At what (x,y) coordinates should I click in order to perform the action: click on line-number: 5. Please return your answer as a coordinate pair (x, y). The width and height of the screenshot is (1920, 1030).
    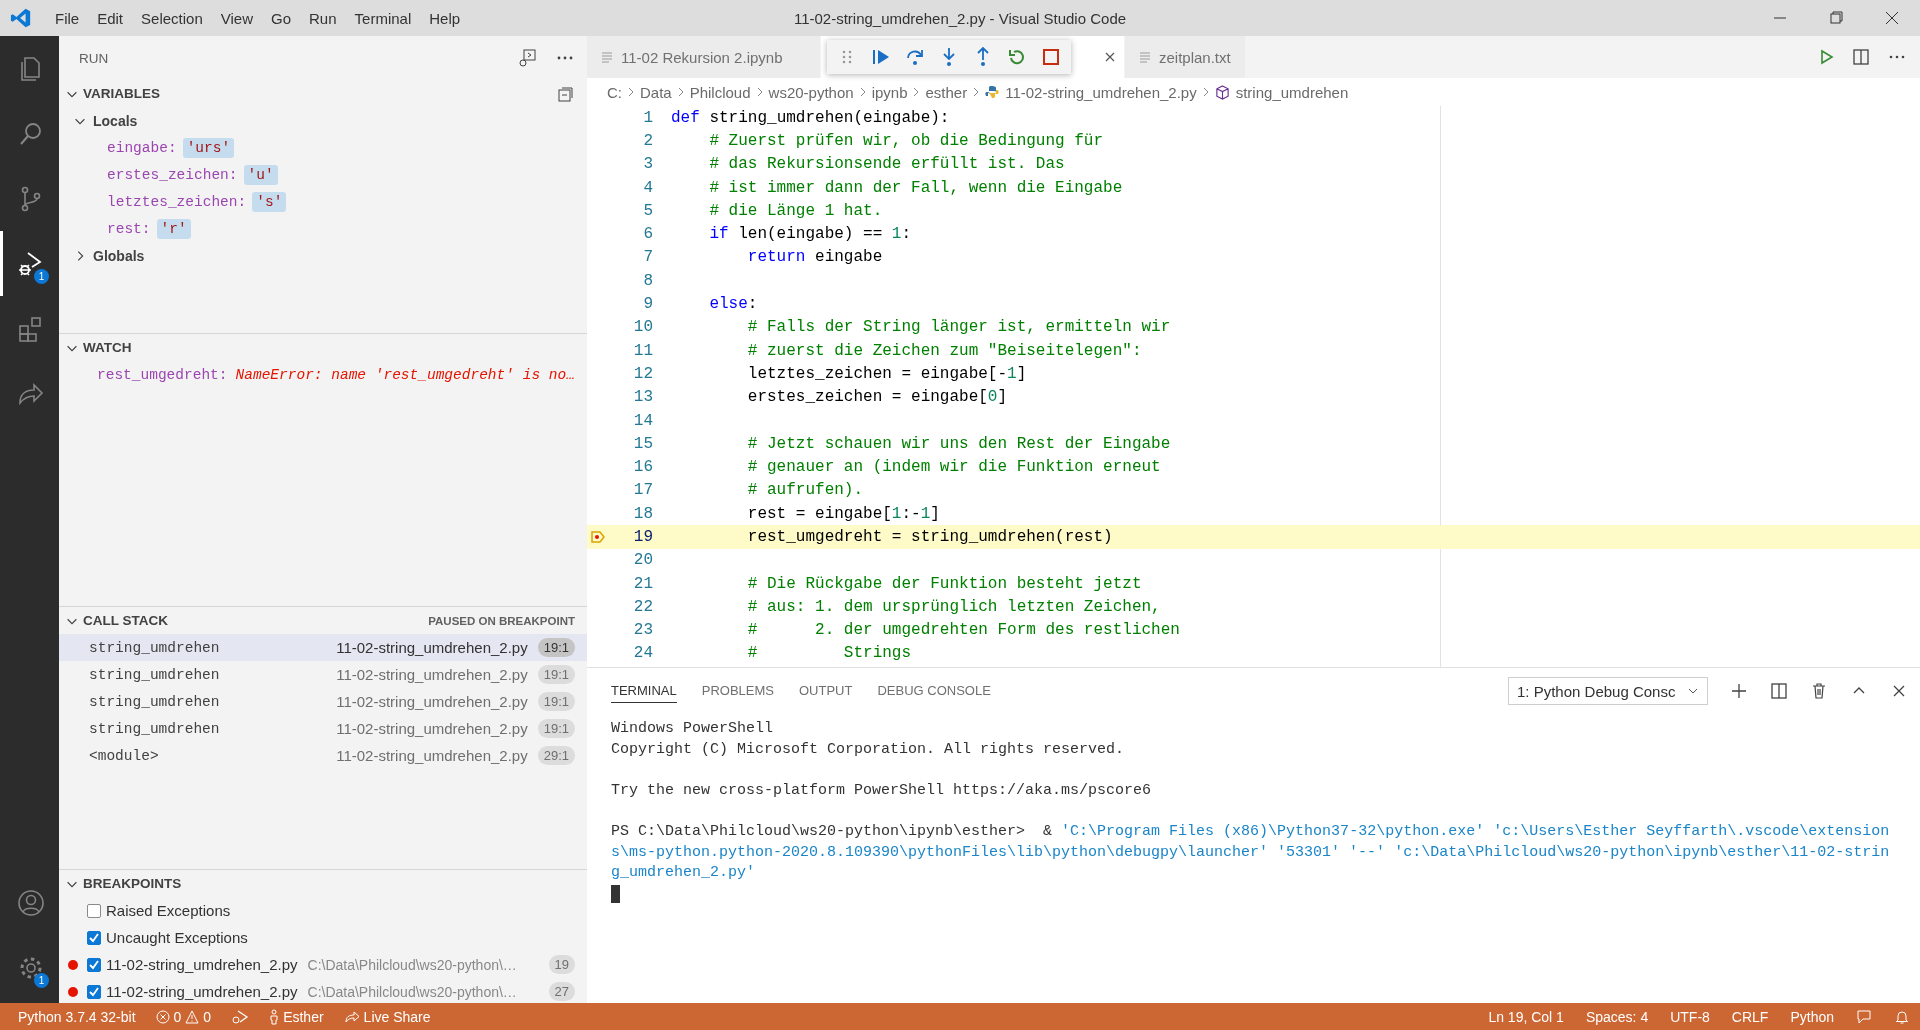
    Looking at the image, I should click on (647, 210).